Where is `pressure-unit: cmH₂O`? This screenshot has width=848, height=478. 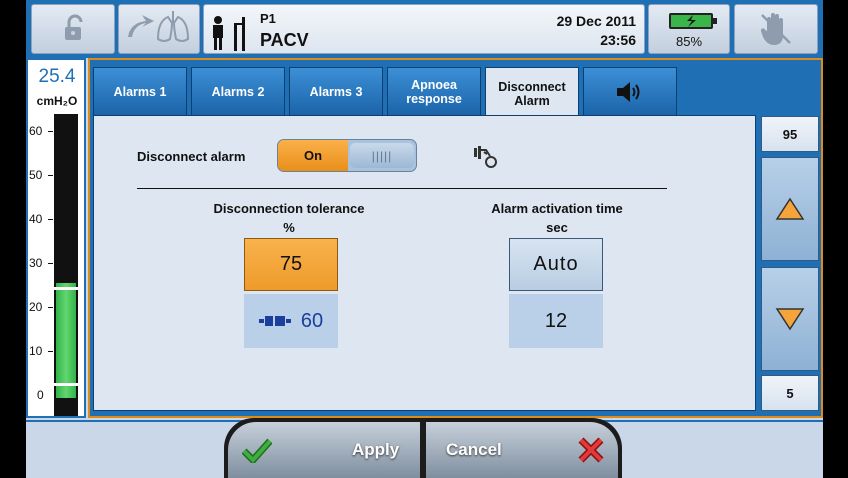
pressure-unit: cmH₂O is located at coordinates (57, 101).